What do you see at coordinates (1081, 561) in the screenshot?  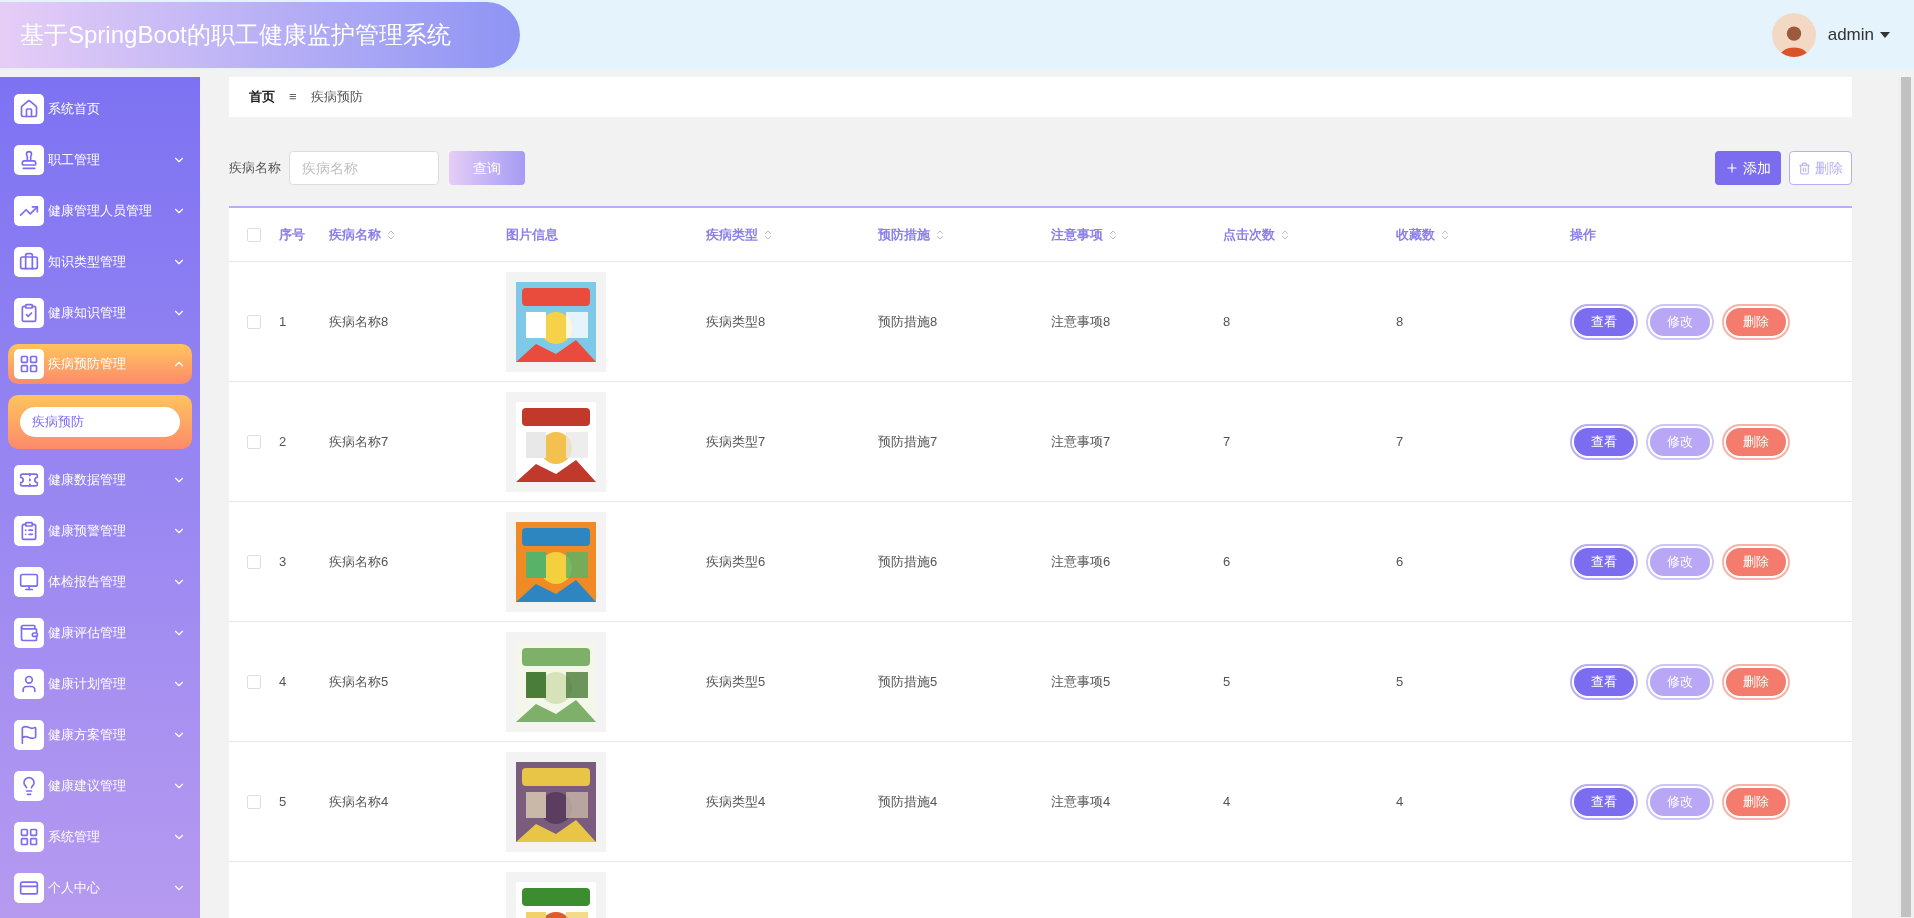 I see `table-cell: 注意事项6` at bounding box center [1081, 561].